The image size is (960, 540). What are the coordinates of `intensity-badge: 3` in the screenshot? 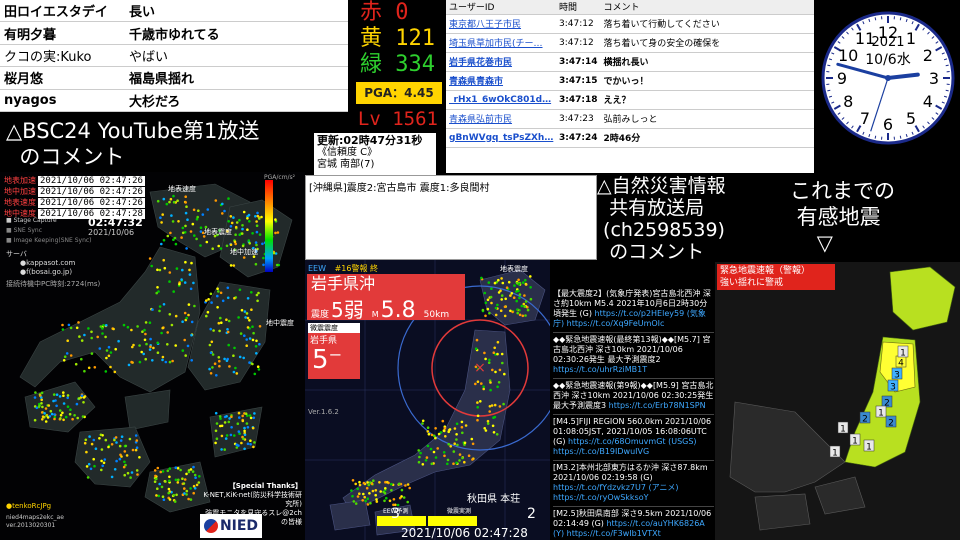 It's located at (897, 374).